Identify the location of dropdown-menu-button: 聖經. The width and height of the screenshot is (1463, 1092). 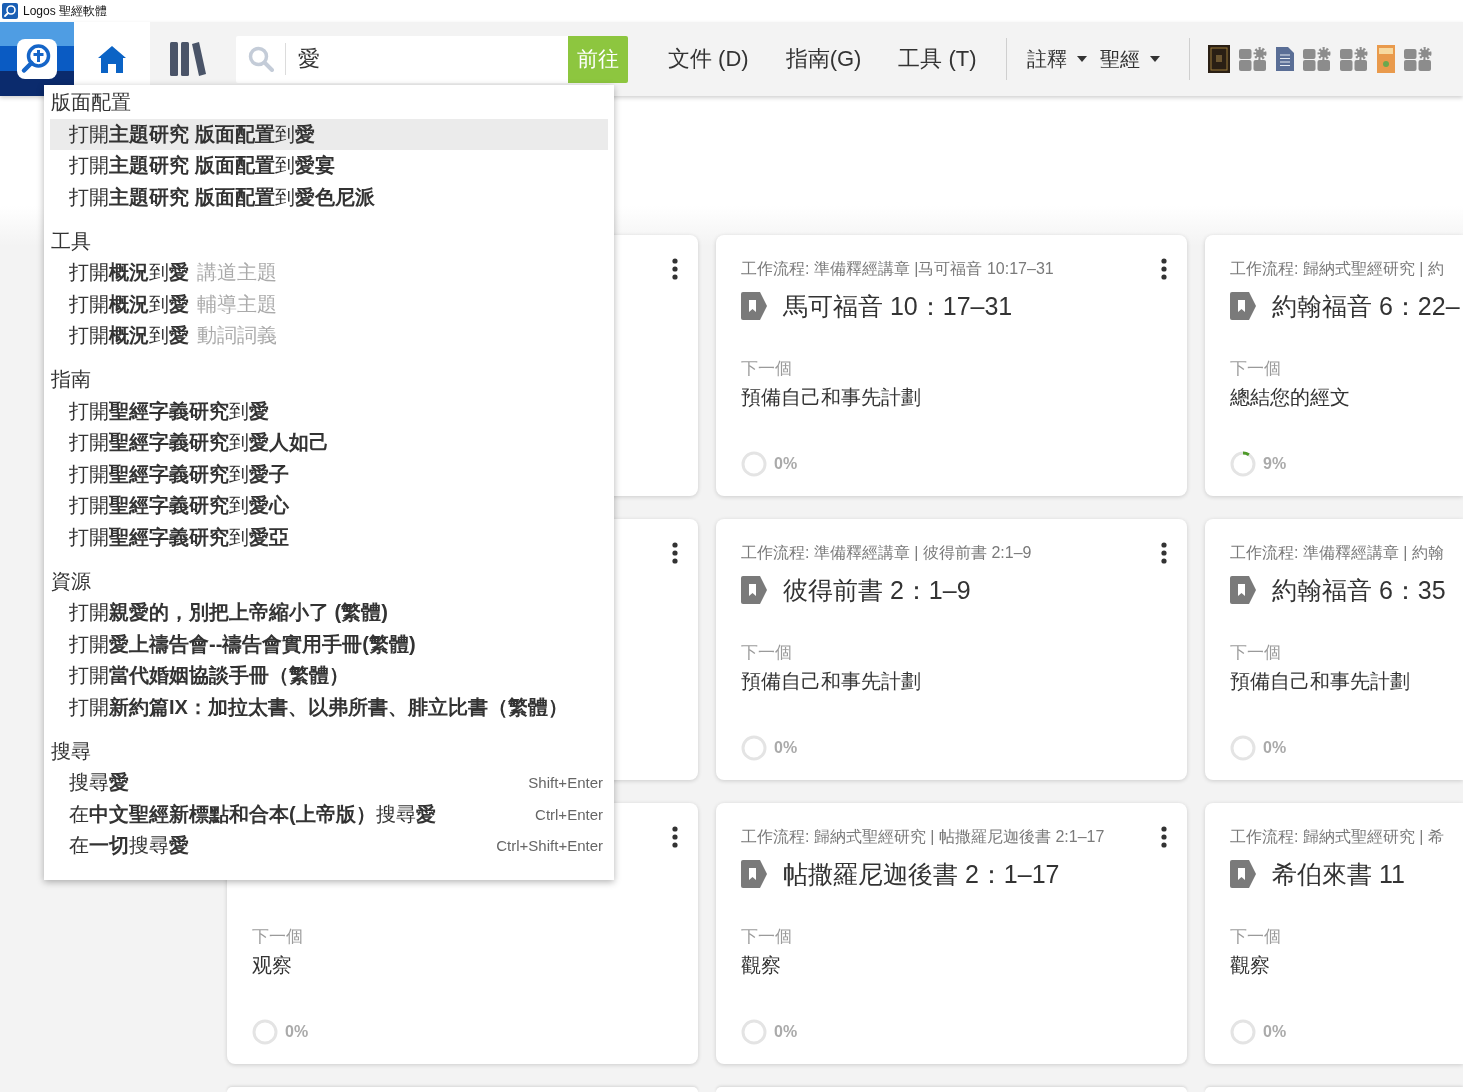
(1129, 59).